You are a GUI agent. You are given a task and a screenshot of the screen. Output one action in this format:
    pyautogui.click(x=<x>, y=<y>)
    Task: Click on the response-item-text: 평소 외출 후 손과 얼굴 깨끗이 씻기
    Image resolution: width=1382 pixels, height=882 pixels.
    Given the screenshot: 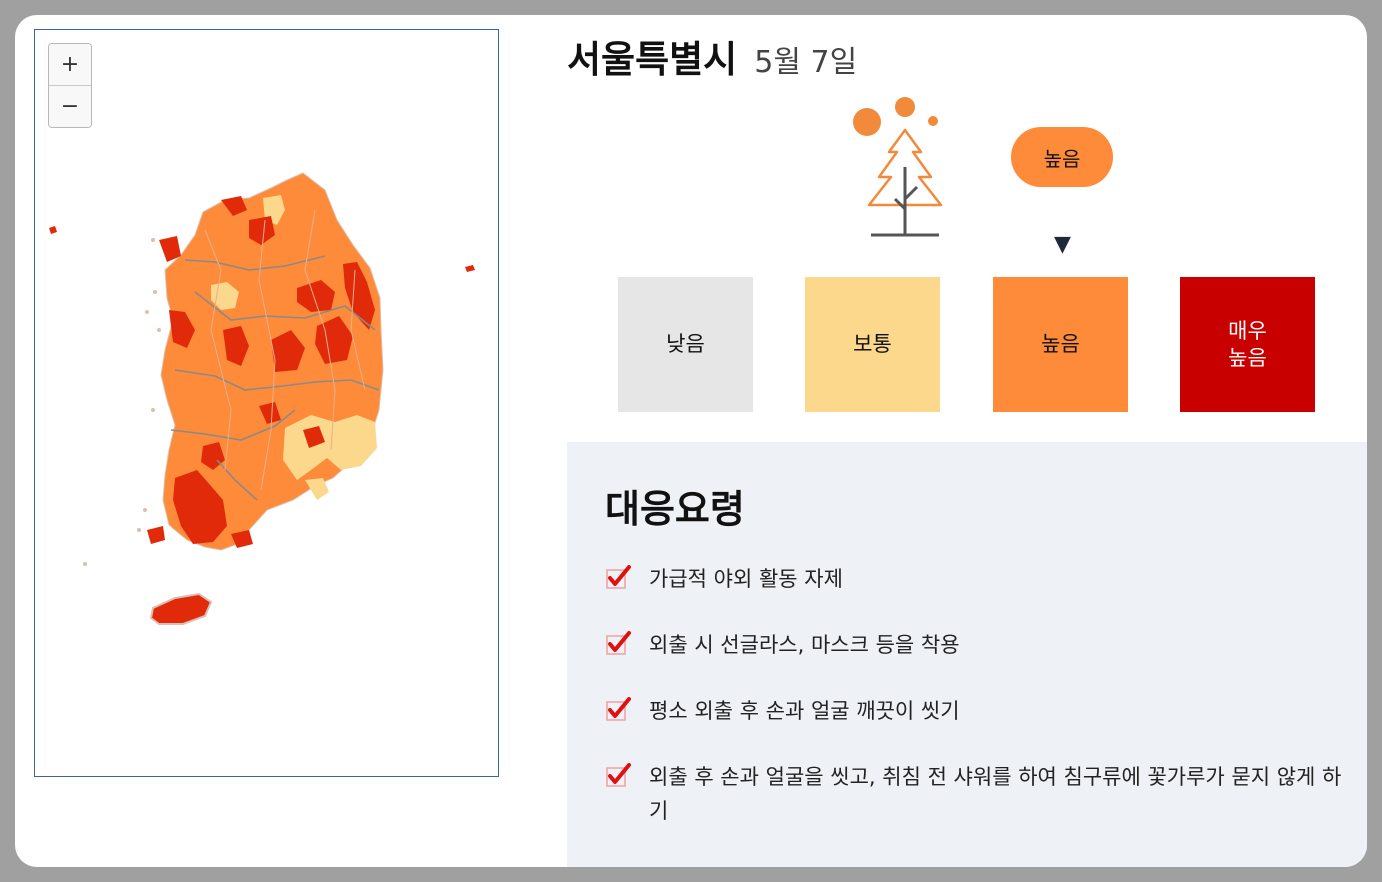 What is the action you would take?
    pyautogui.click(x=804, y=711)
    